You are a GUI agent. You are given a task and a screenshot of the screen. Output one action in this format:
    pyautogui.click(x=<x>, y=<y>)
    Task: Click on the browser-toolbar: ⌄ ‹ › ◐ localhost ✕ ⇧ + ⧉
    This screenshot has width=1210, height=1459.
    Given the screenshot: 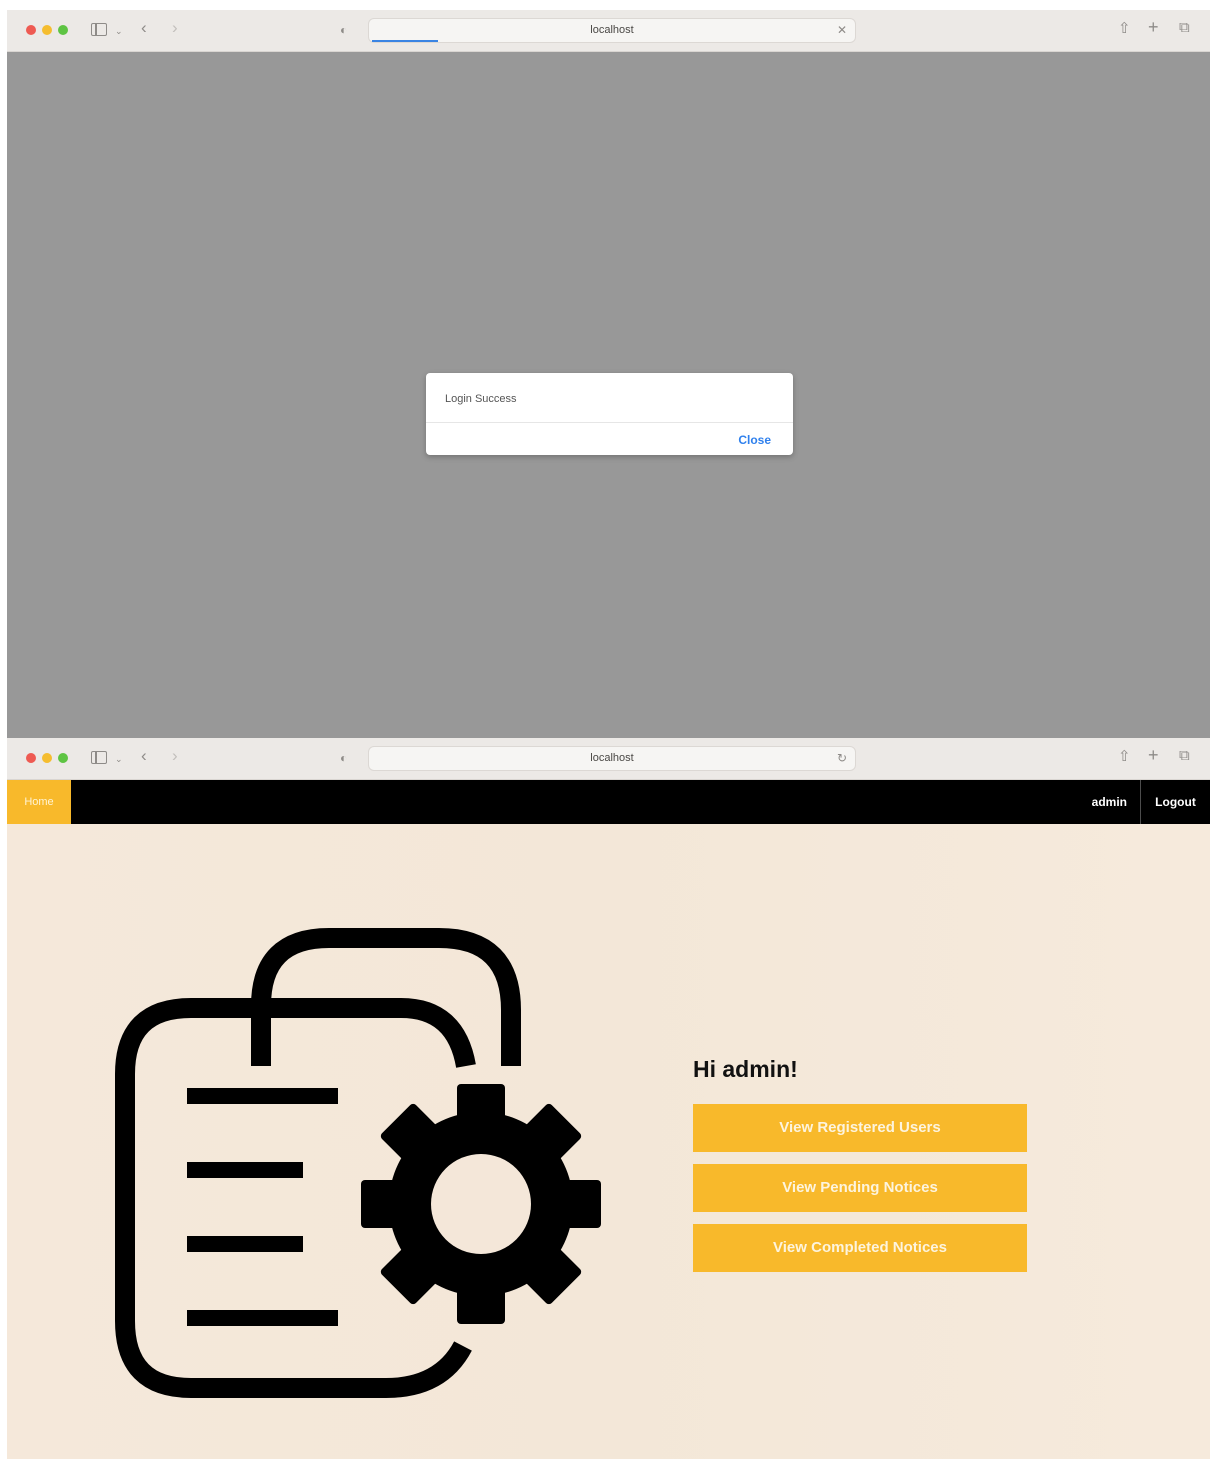 What is the action you would take?
    pyautogui.click(x=608, y=31)
    